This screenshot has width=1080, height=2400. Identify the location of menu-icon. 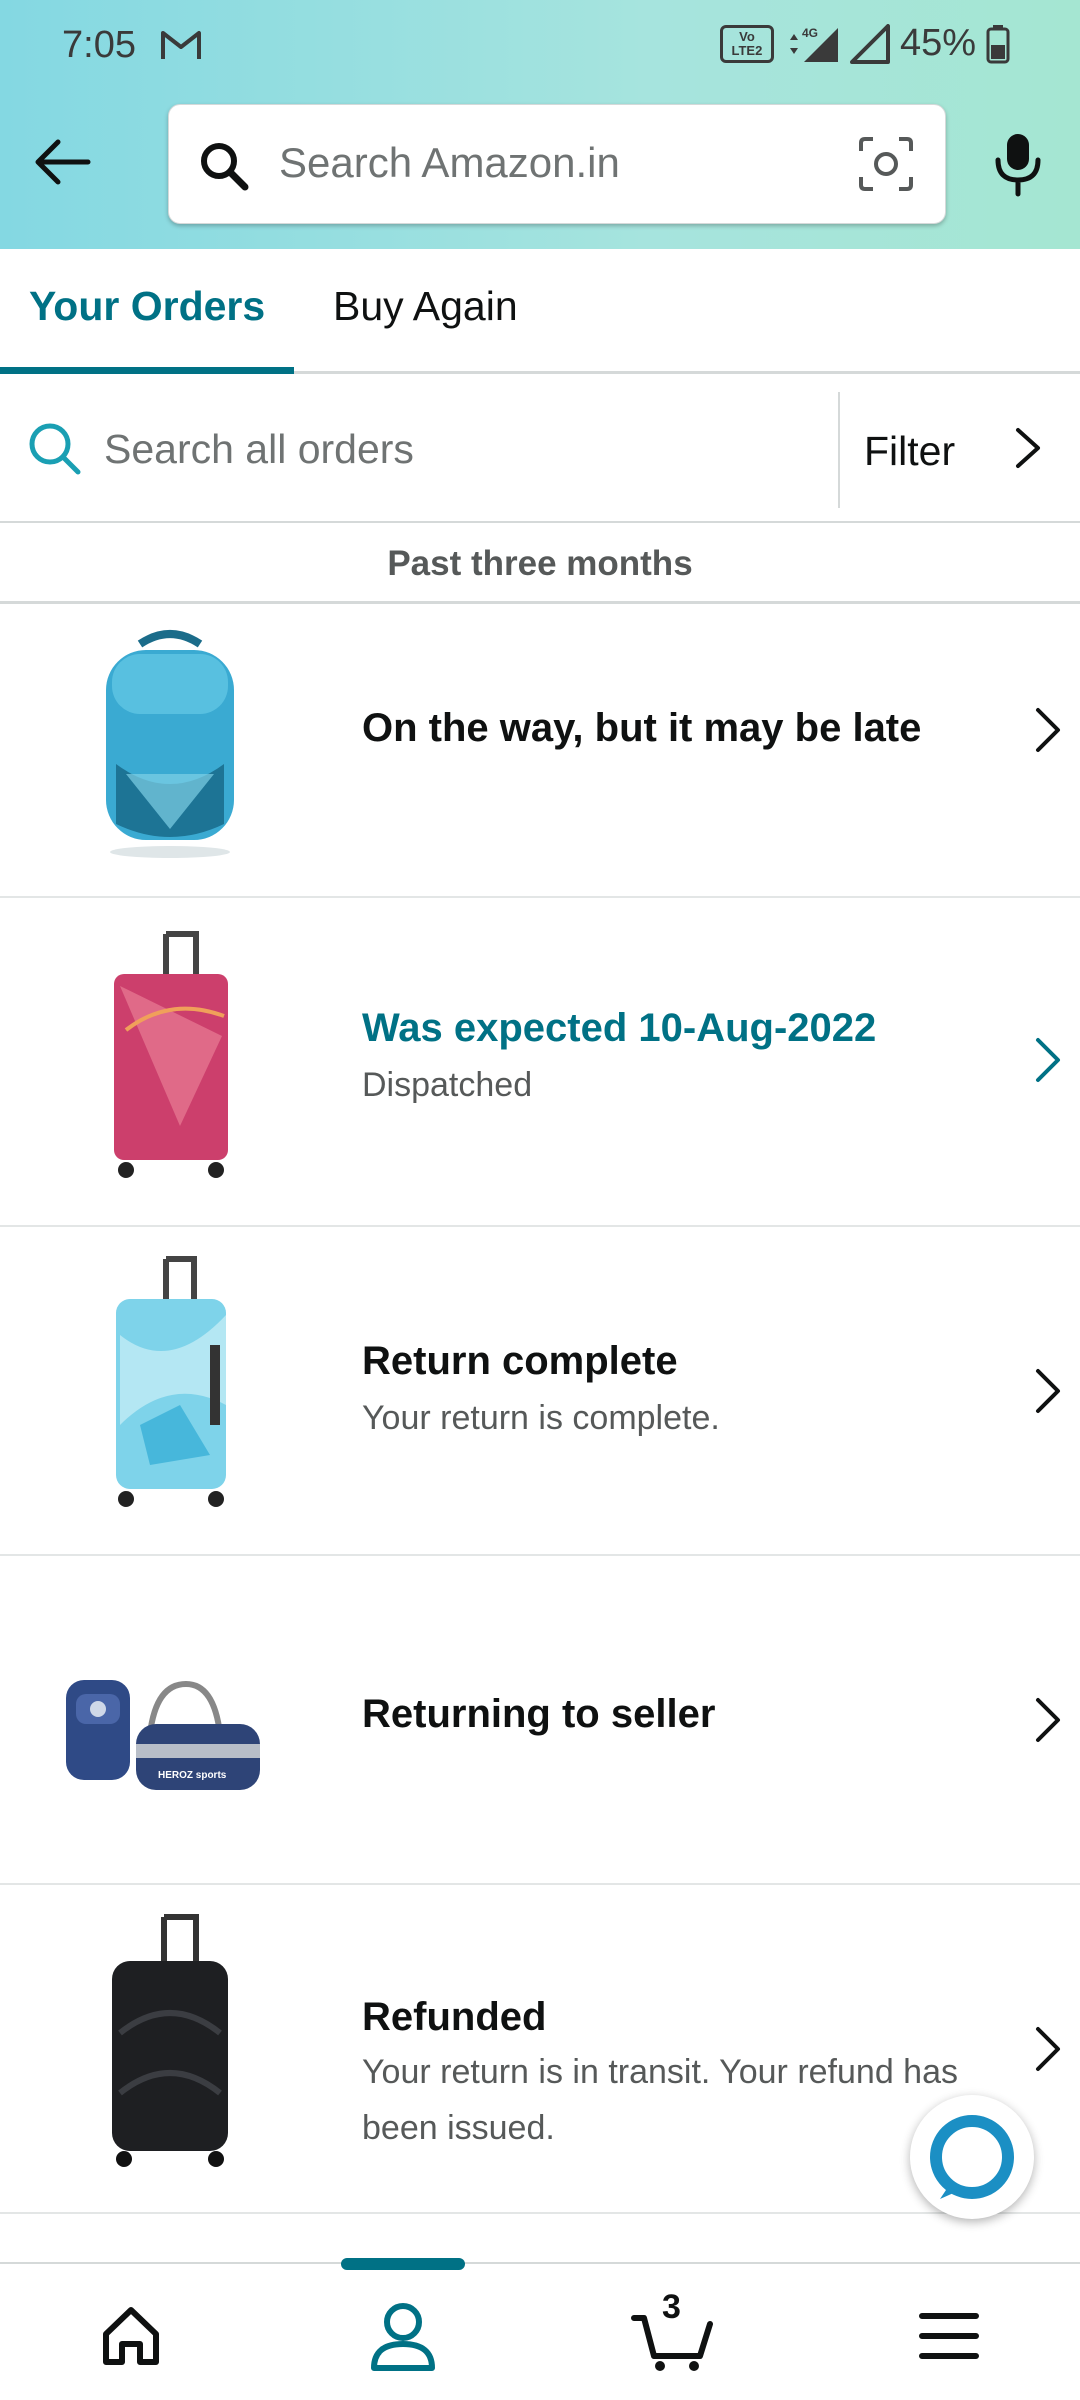
(949, 2334).